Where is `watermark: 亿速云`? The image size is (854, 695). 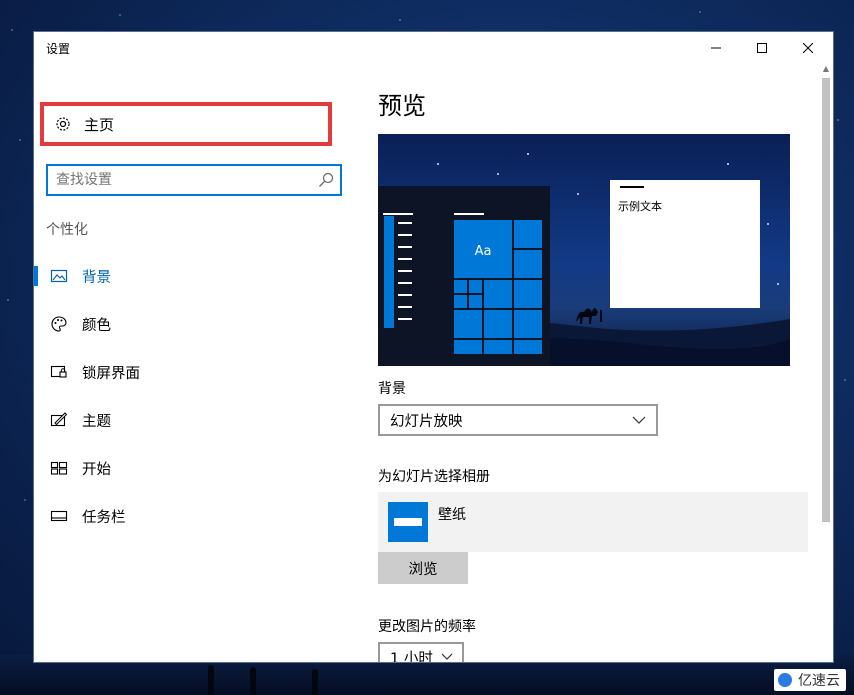
watermark: 亿速云 is located at coordinates (810, 680).